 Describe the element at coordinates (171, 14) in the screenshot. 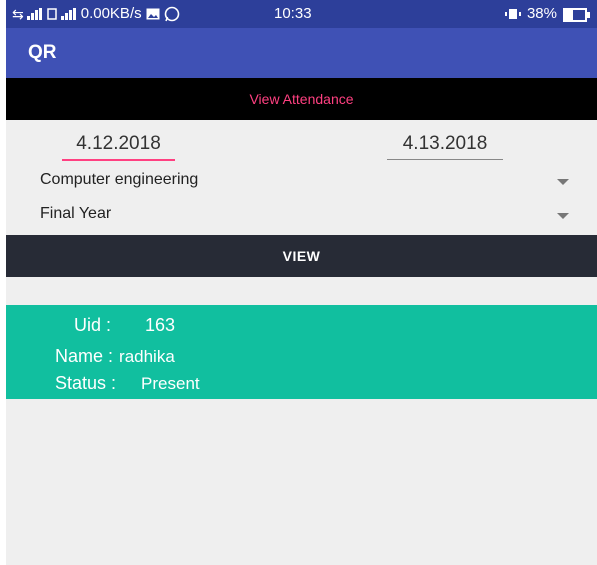

I see `whatsapp-icon` at that location.